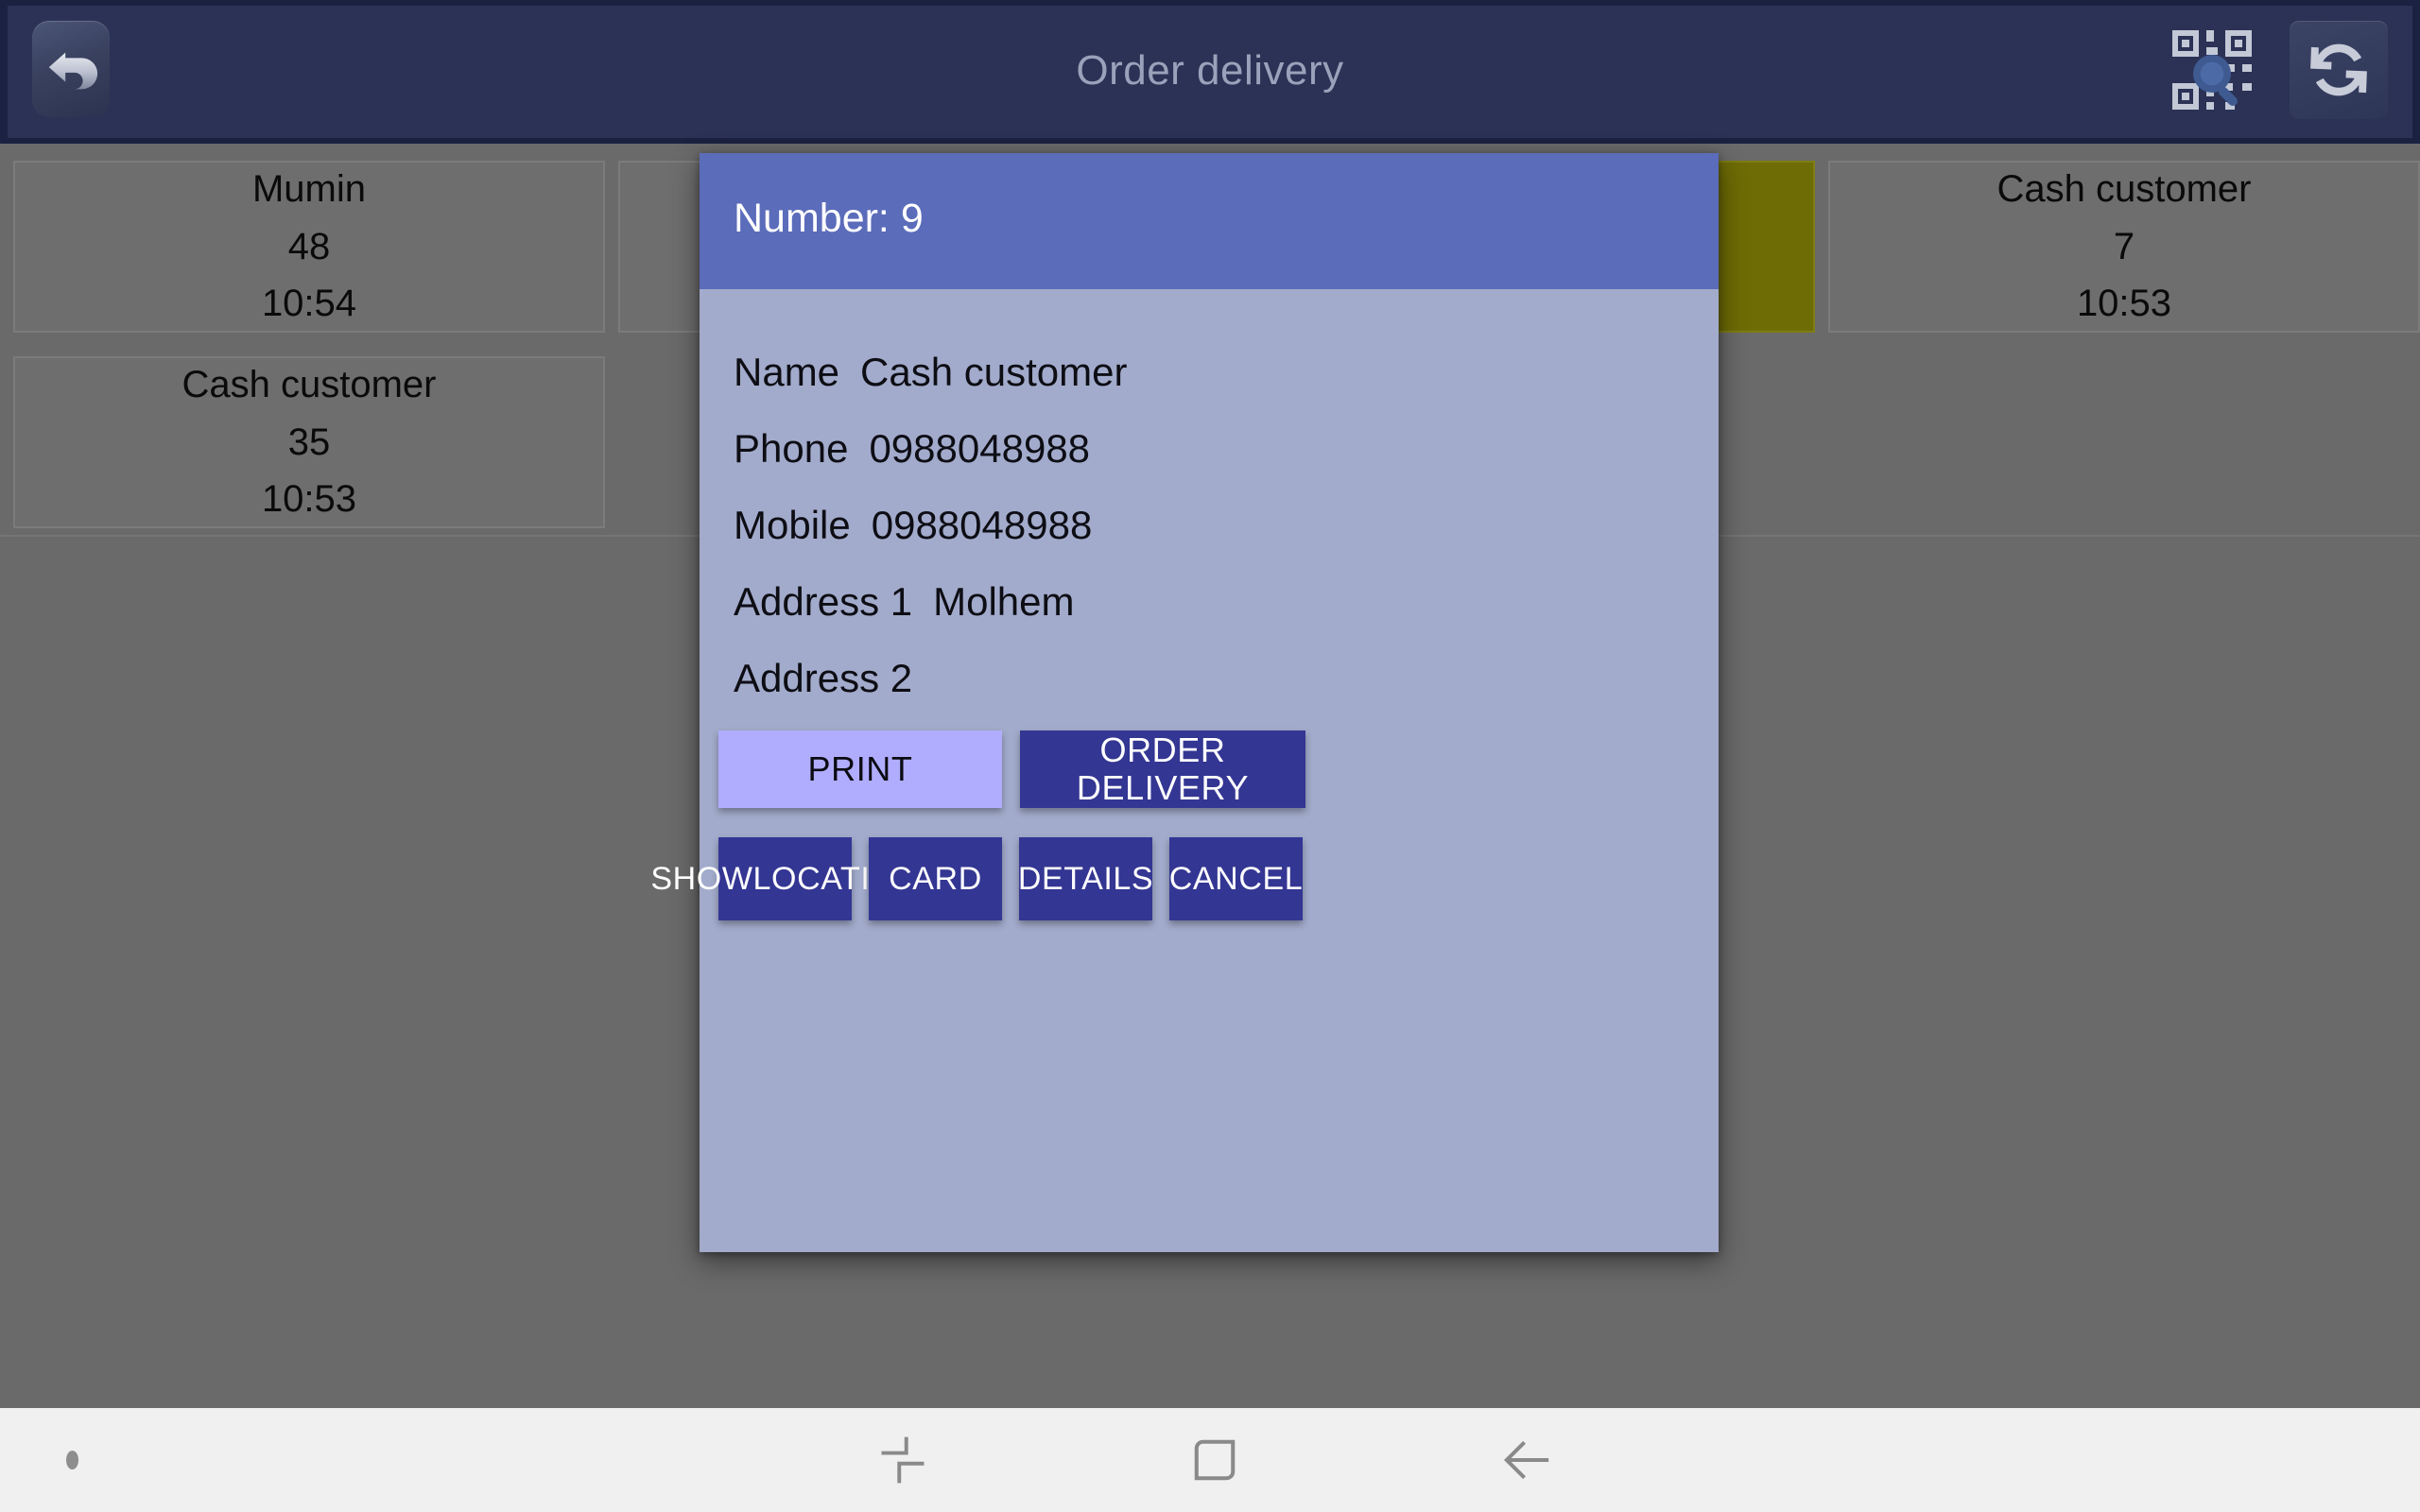  I want to click on field-value: Cash customer, so click(994, 372).